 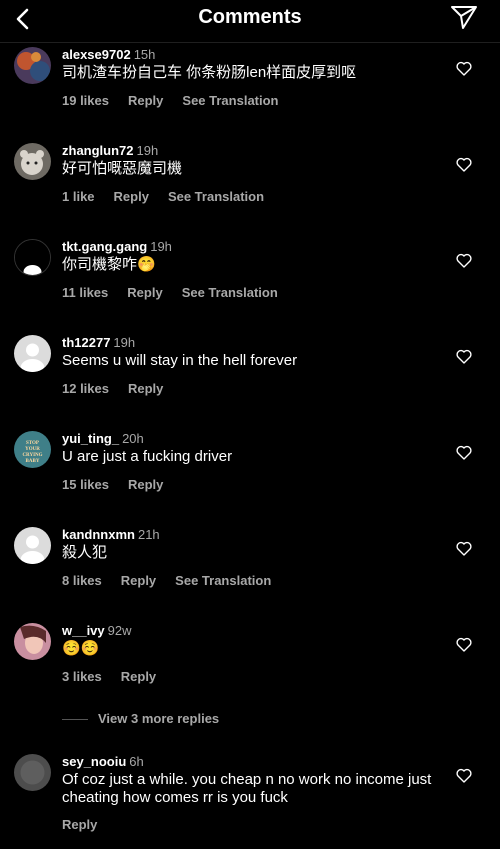 I want to click on likes-count: 12 likes, so click(x=85, y=388).